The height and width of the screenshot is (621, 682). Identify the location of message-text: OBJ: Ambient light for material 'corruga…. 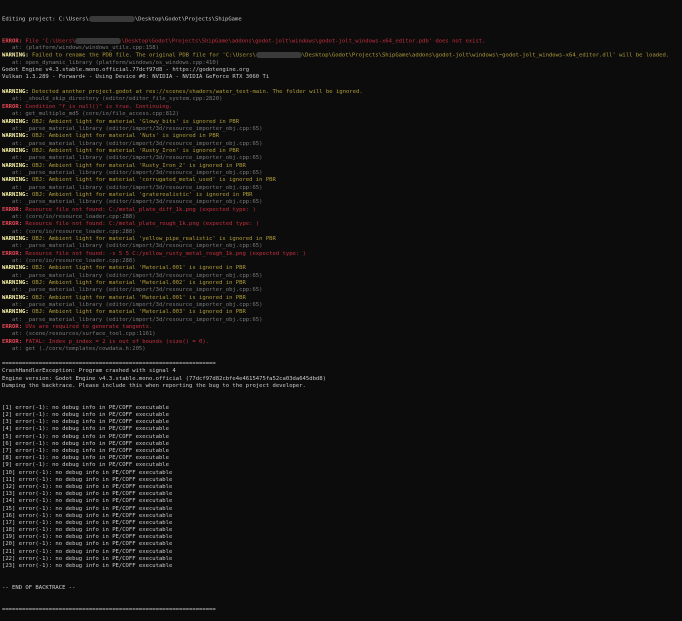
(152, 180).